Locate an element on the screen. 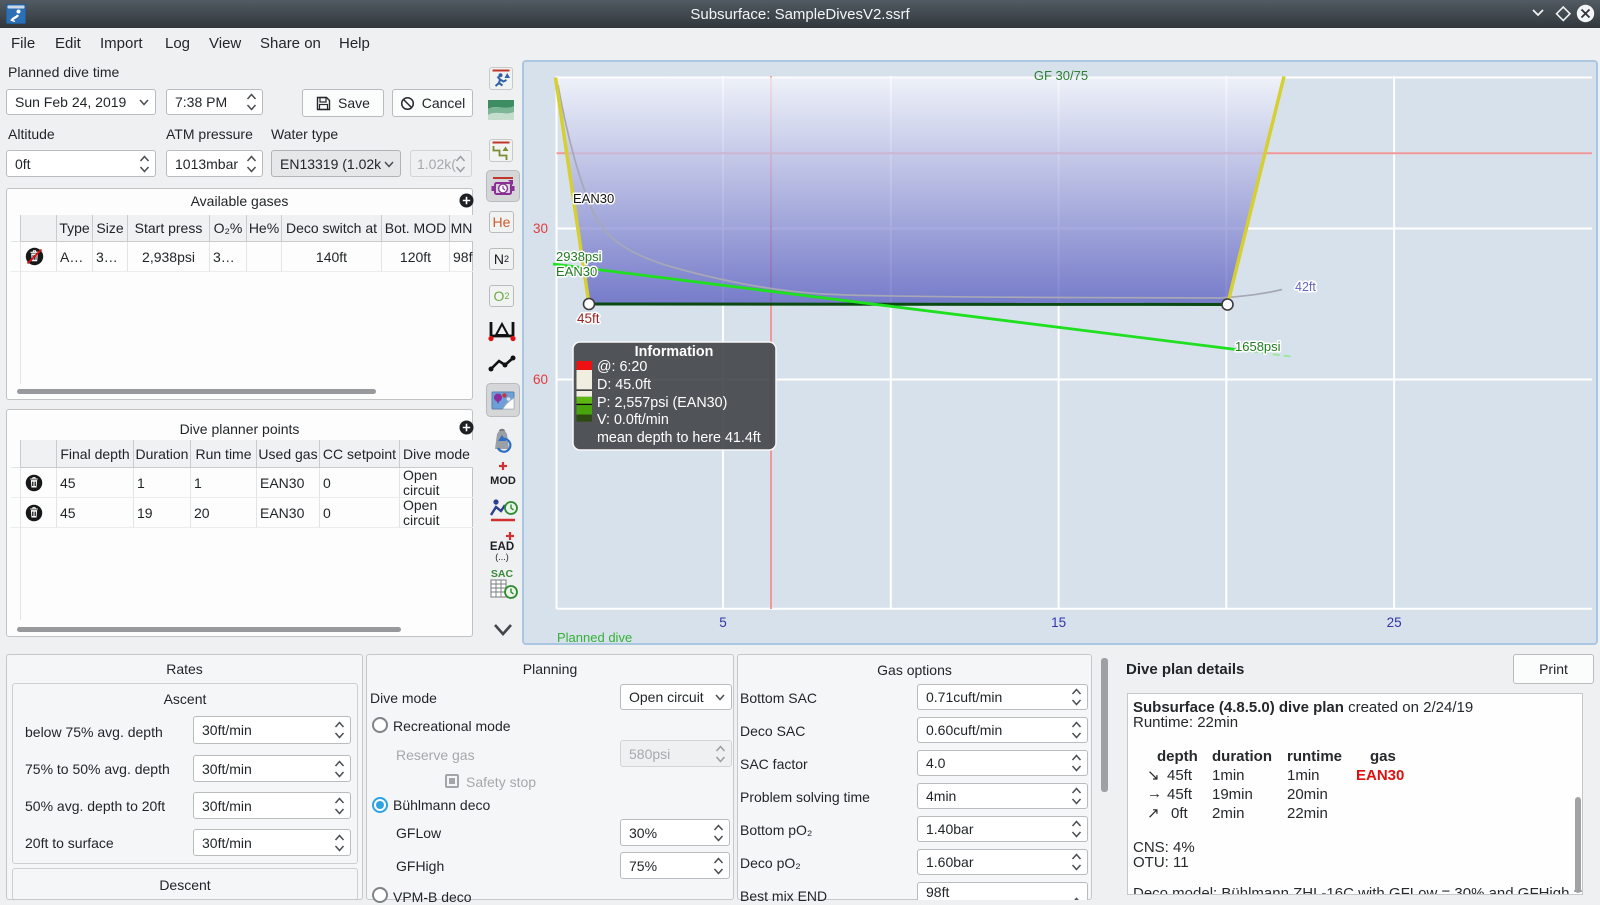  svg-text: 2938psi is located at coordinates (579, 256).